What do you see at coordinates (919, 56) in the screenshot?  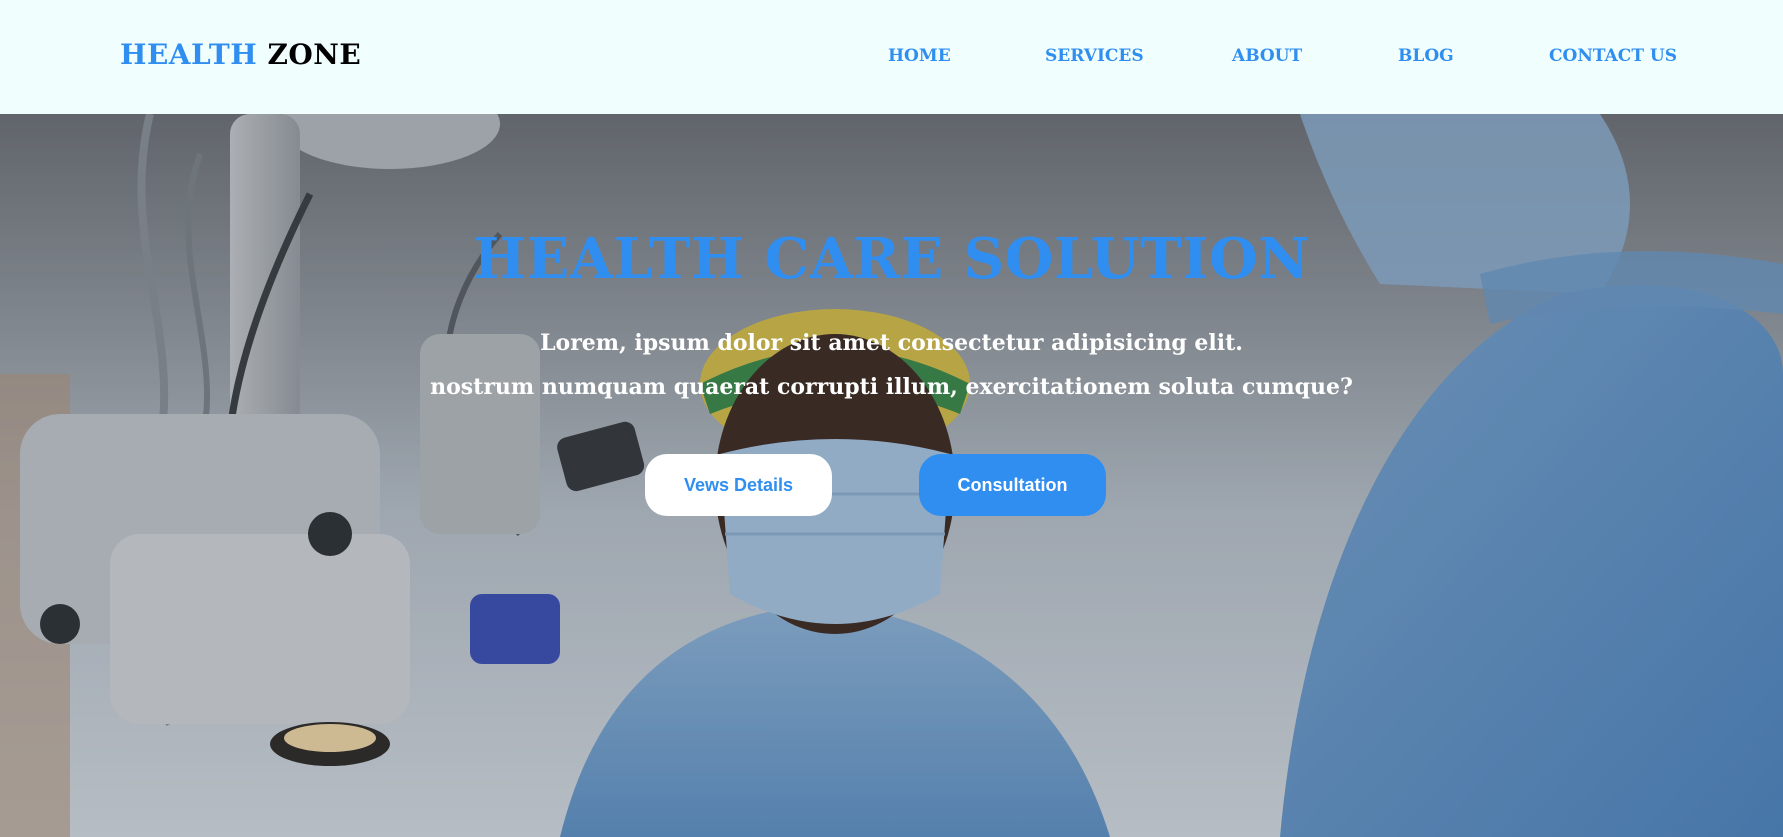 I see `nav-link-home: HOME` at bounding box center [919, 56].